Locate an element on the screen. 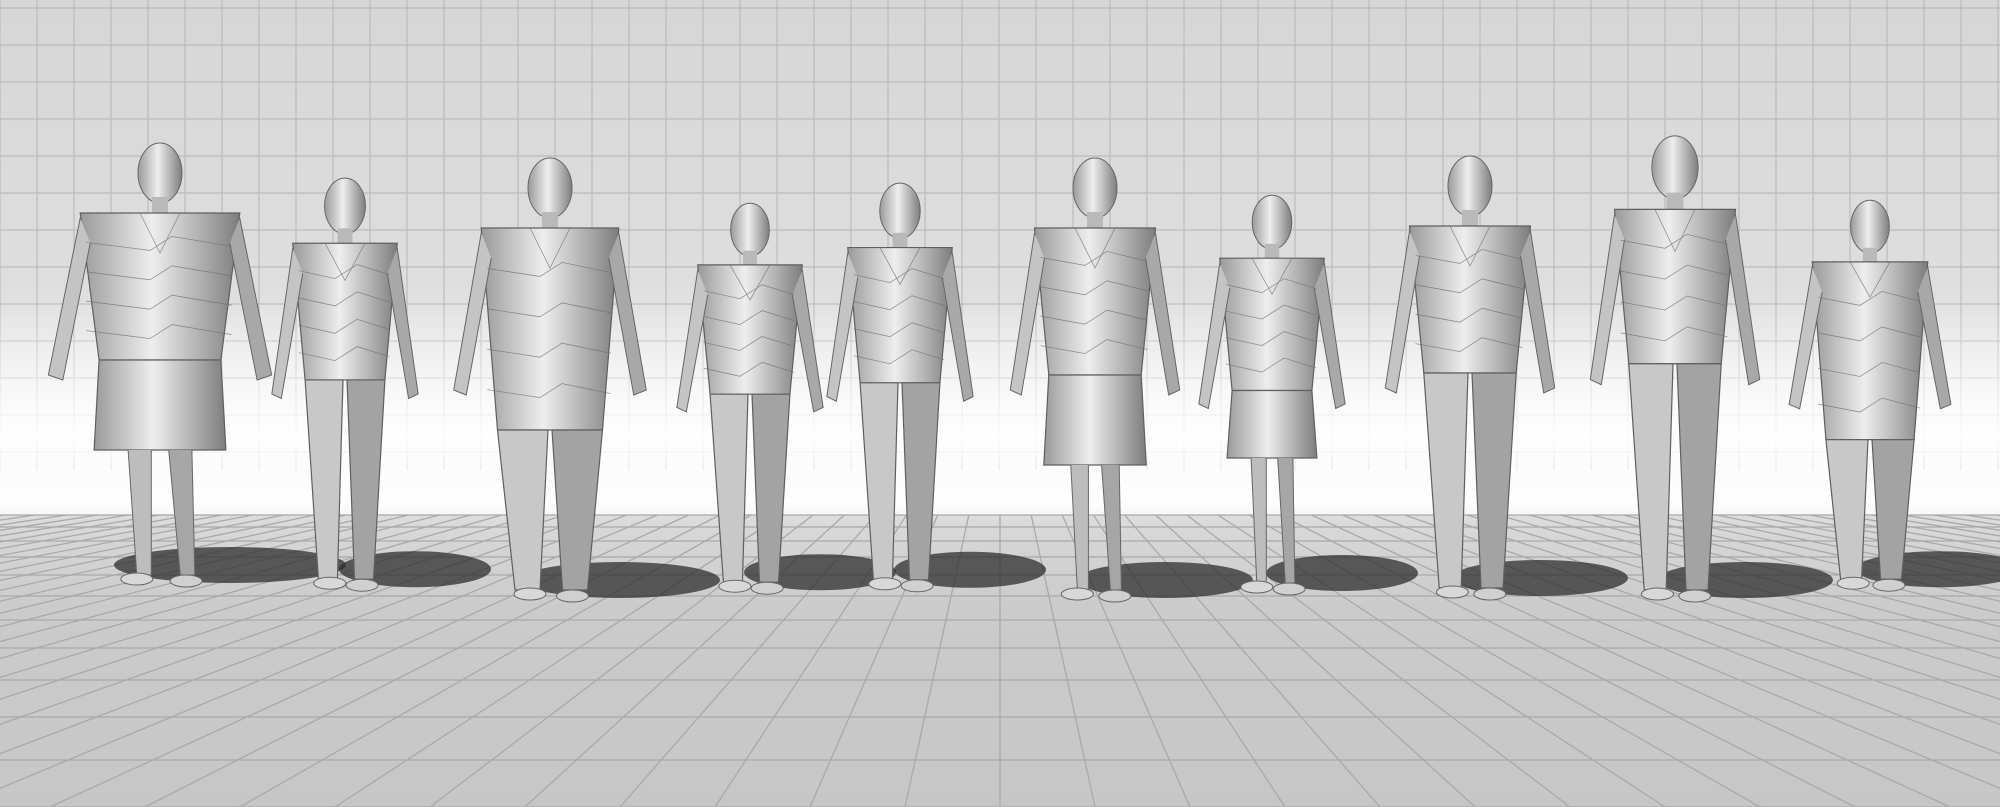 Image resolution: width=2000 pixels, height=807 pixels. figure-man-jacket is located at coordinates (586, 380).